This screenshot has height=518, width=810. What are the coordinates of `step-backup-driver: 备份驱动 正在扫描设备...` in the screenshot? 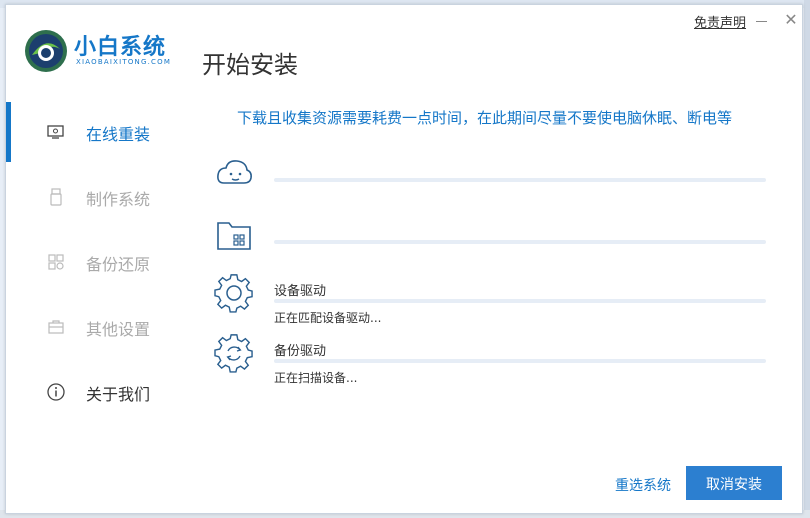 It's located at (494, 363).